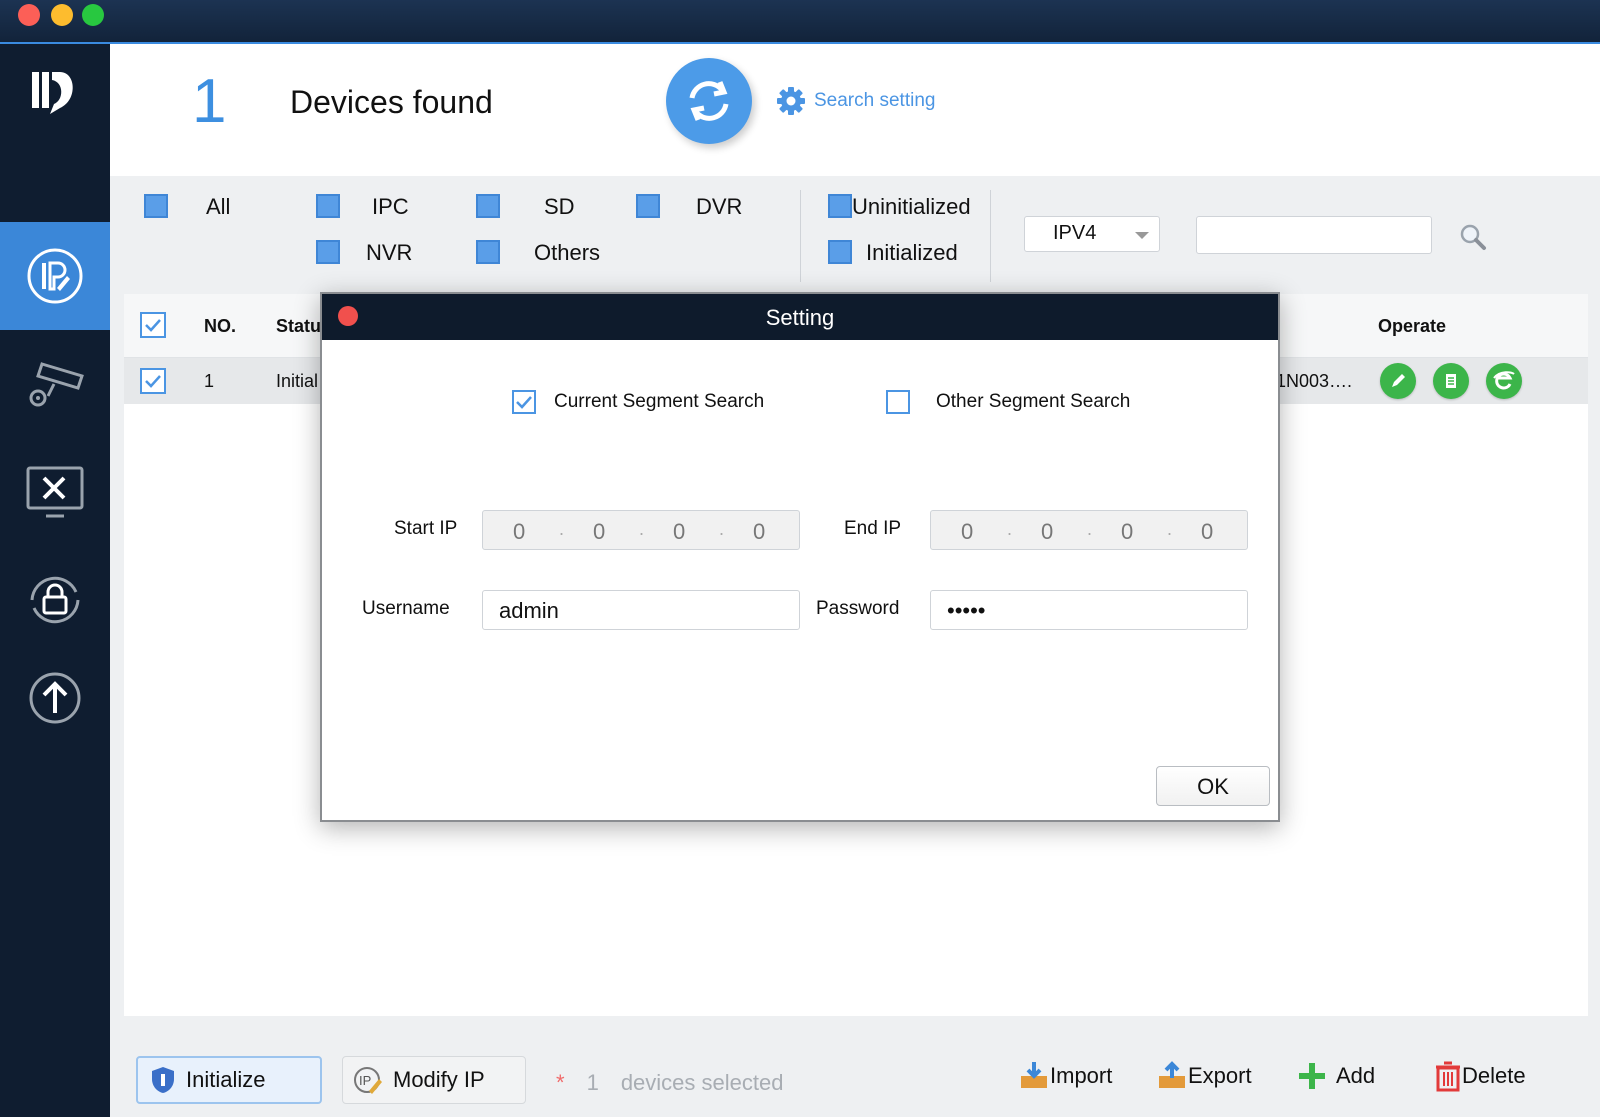 This screenshot has width=1600, height=1117. I want to click on filter-all-label: All, so click(218, 206).